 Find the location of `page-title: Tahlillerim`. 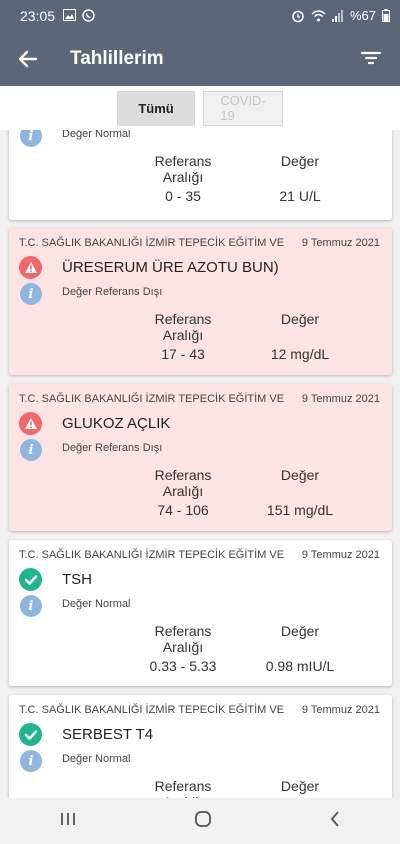

page-title: Tahlillerim is located at coordinates (117, 58).